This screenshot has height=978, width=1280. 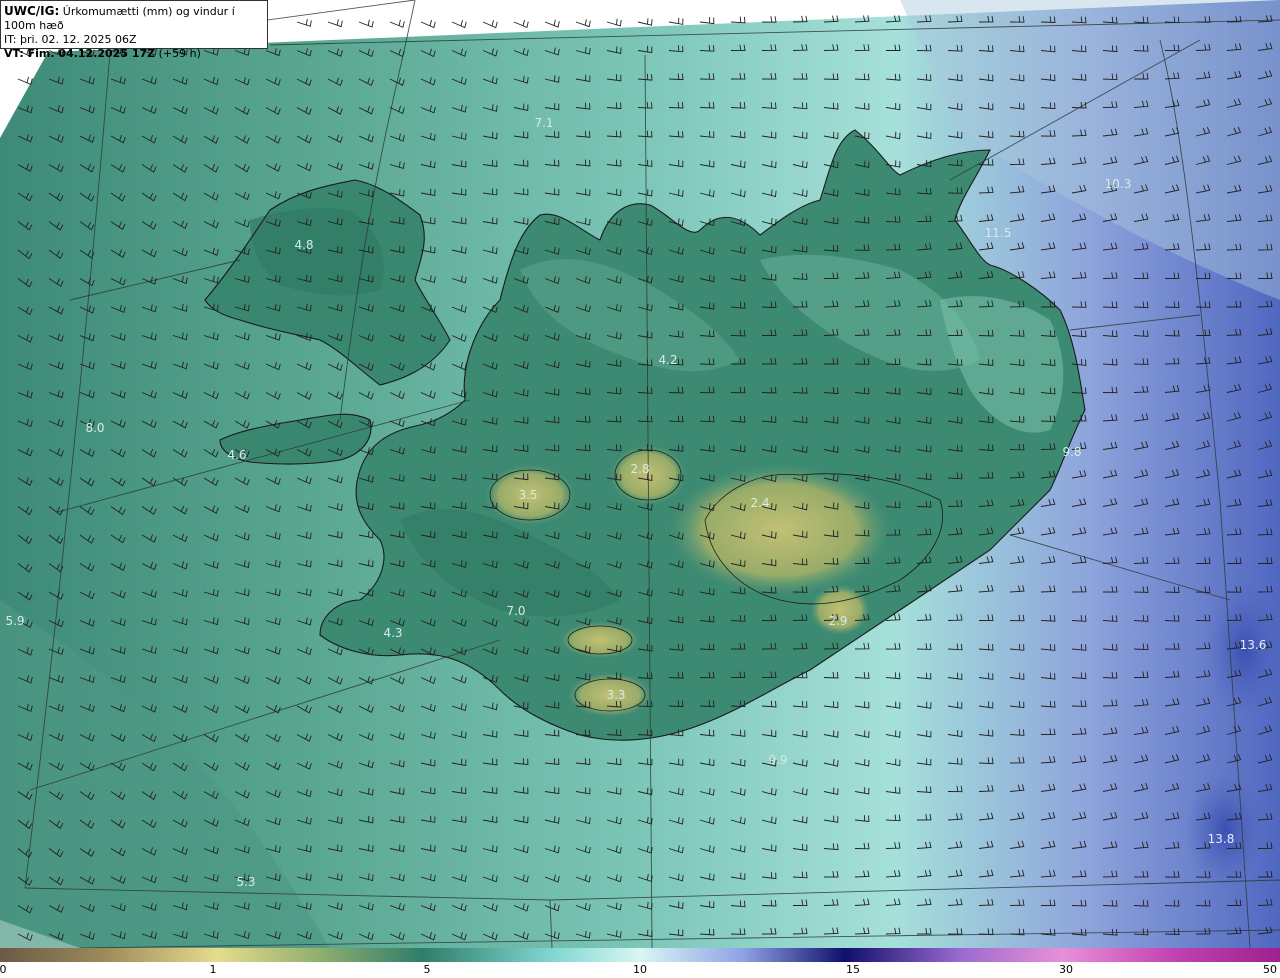 I want to click on product-tag: UWC/IG:, so click(x=32, y=11).